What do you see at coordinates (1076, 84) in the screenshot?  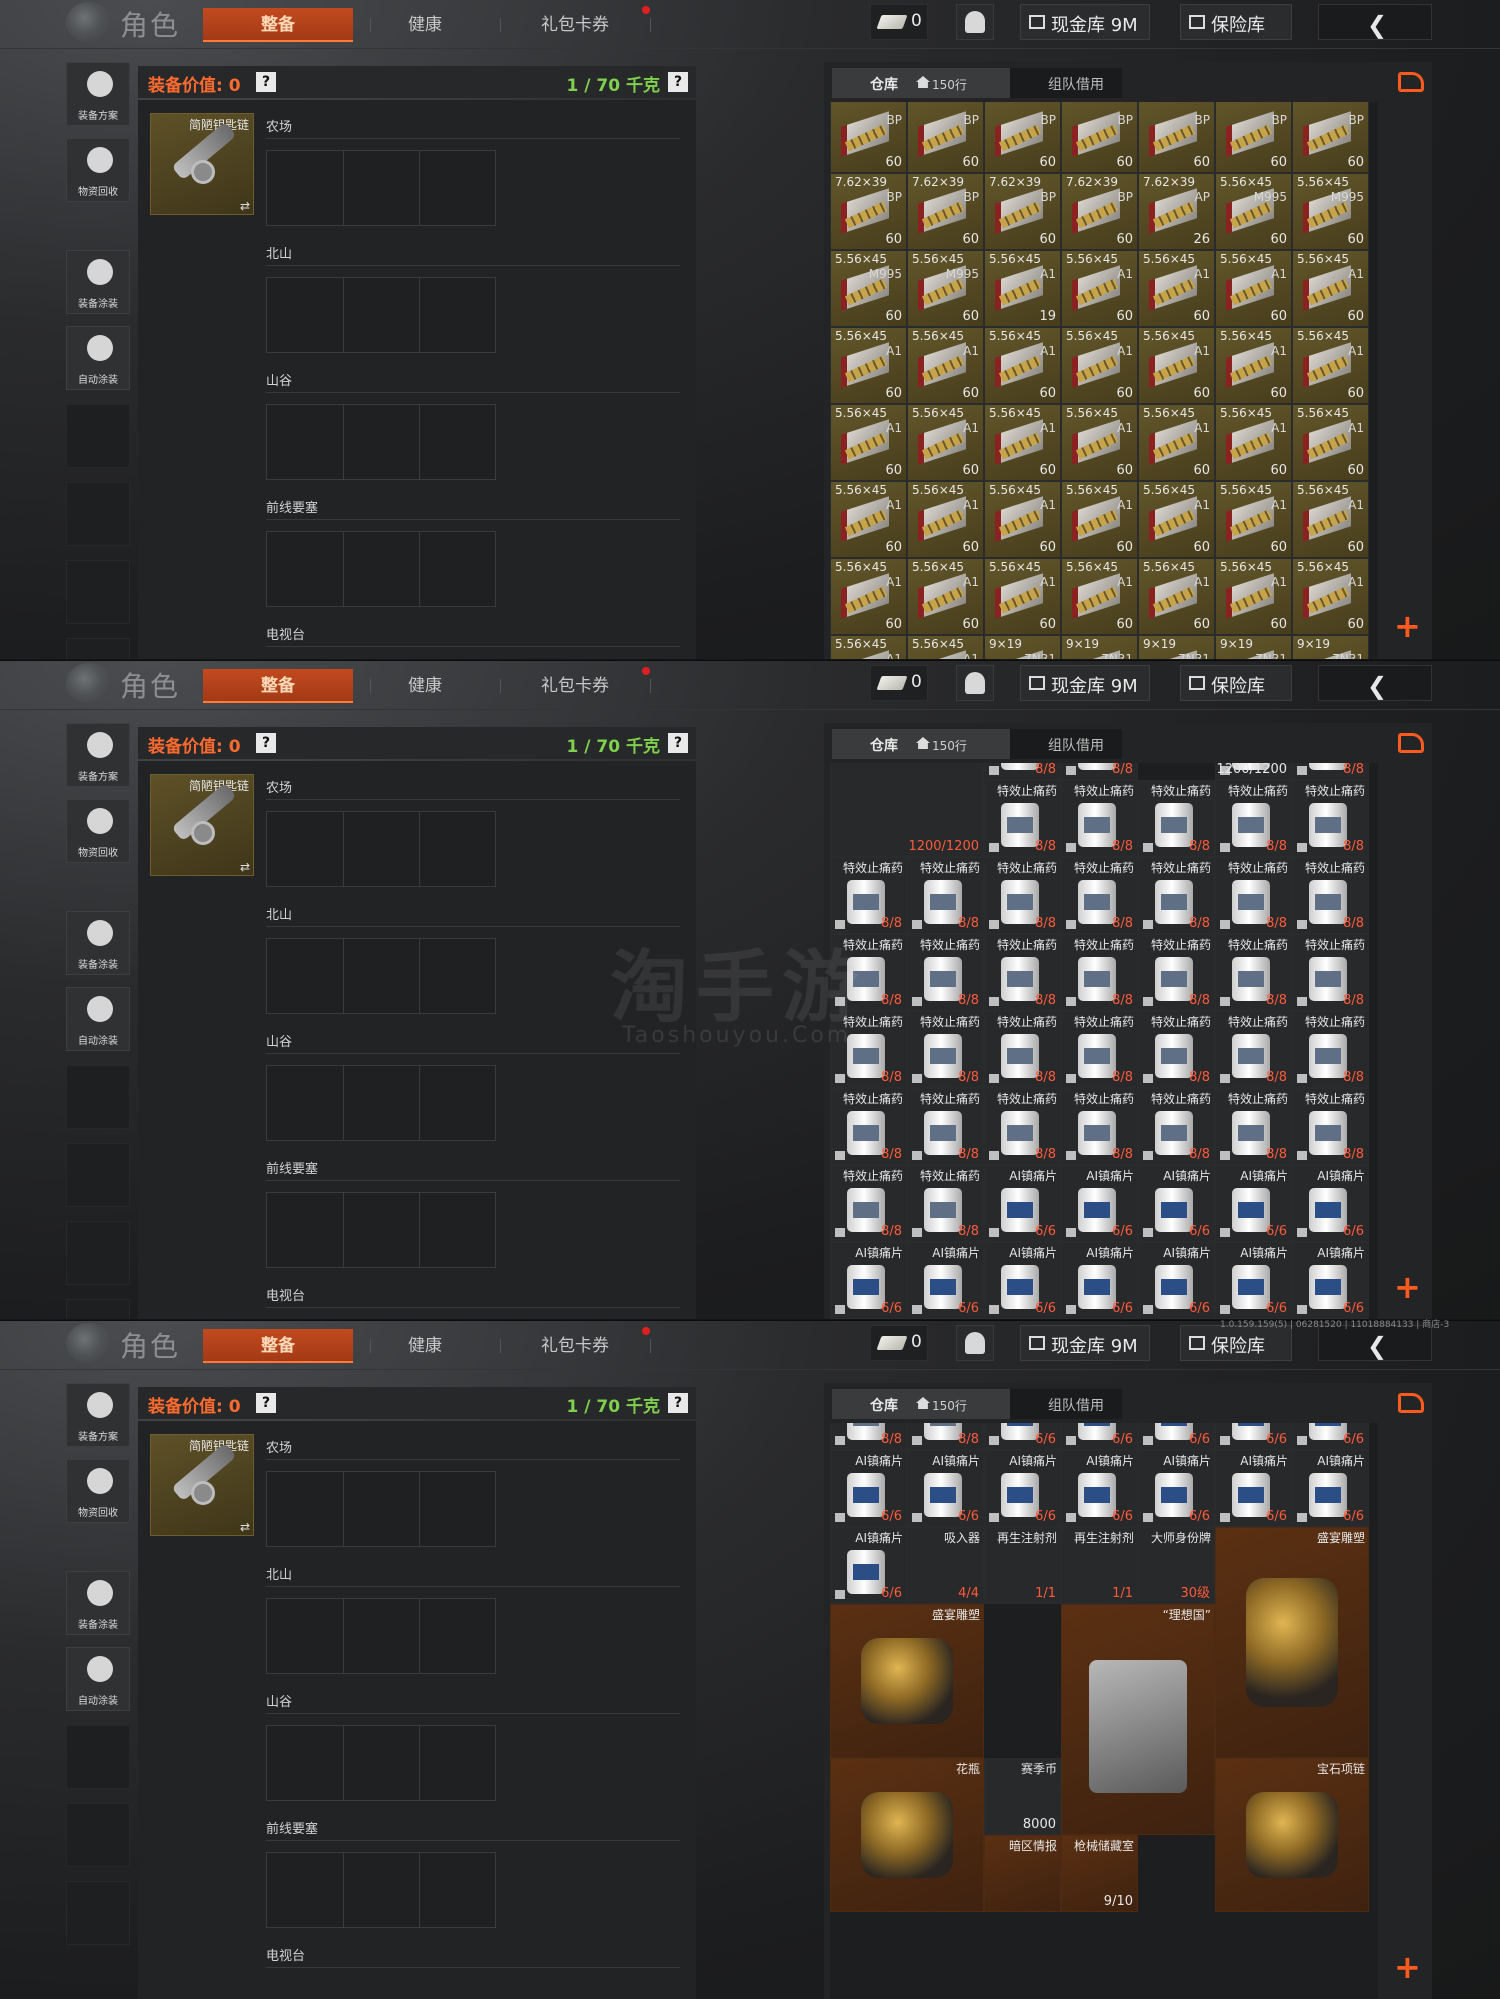 I see `tab-team-borrow: 组队借用` at bounding box center [1076, 84].